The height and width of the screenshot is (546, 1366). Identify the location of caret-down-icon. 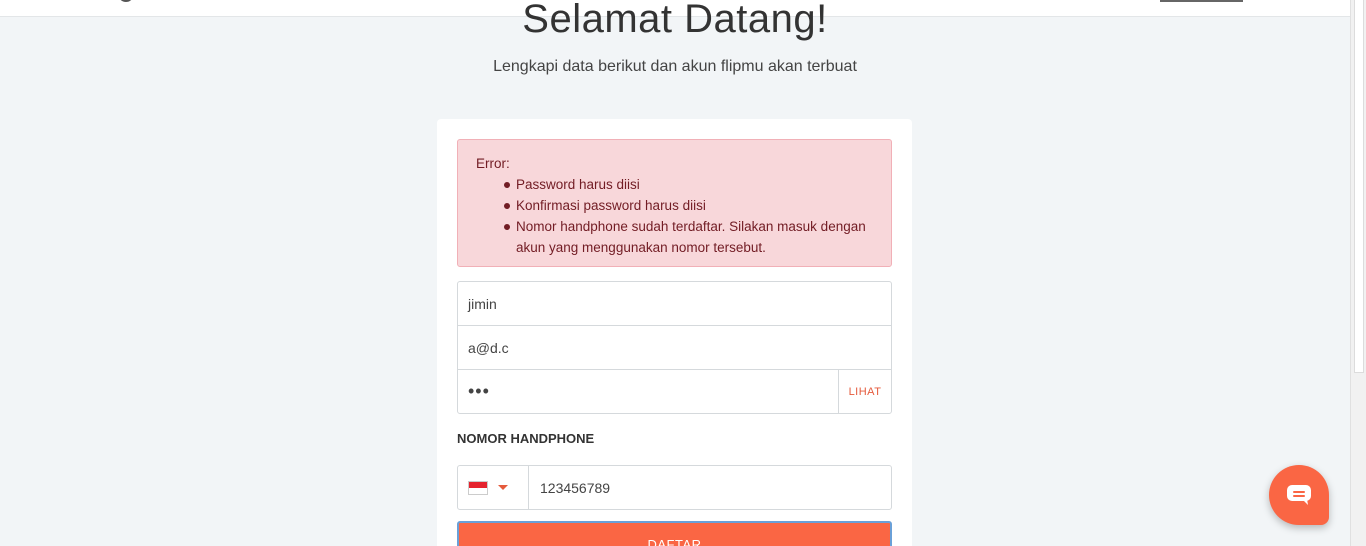
(503, 487).